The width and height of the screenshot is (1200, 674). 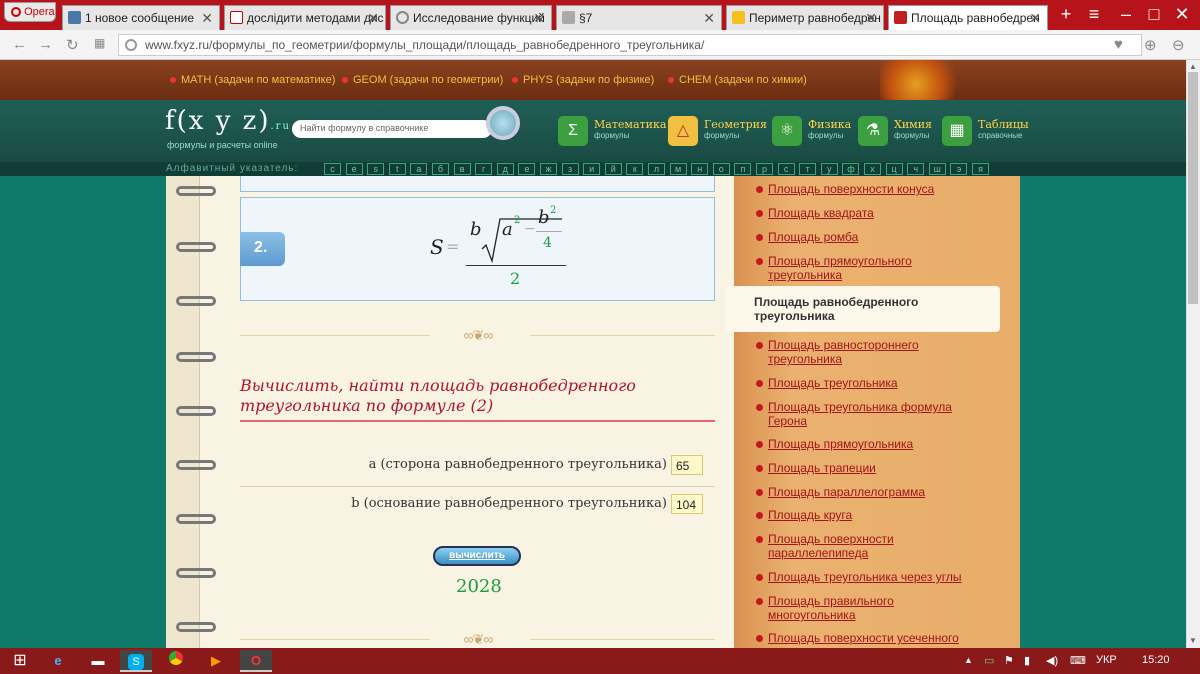 What do you see at coordinates (256, 661) in the screenshot?
I see `opera-taskbar-icon: O` at bounding box center [256, 661].